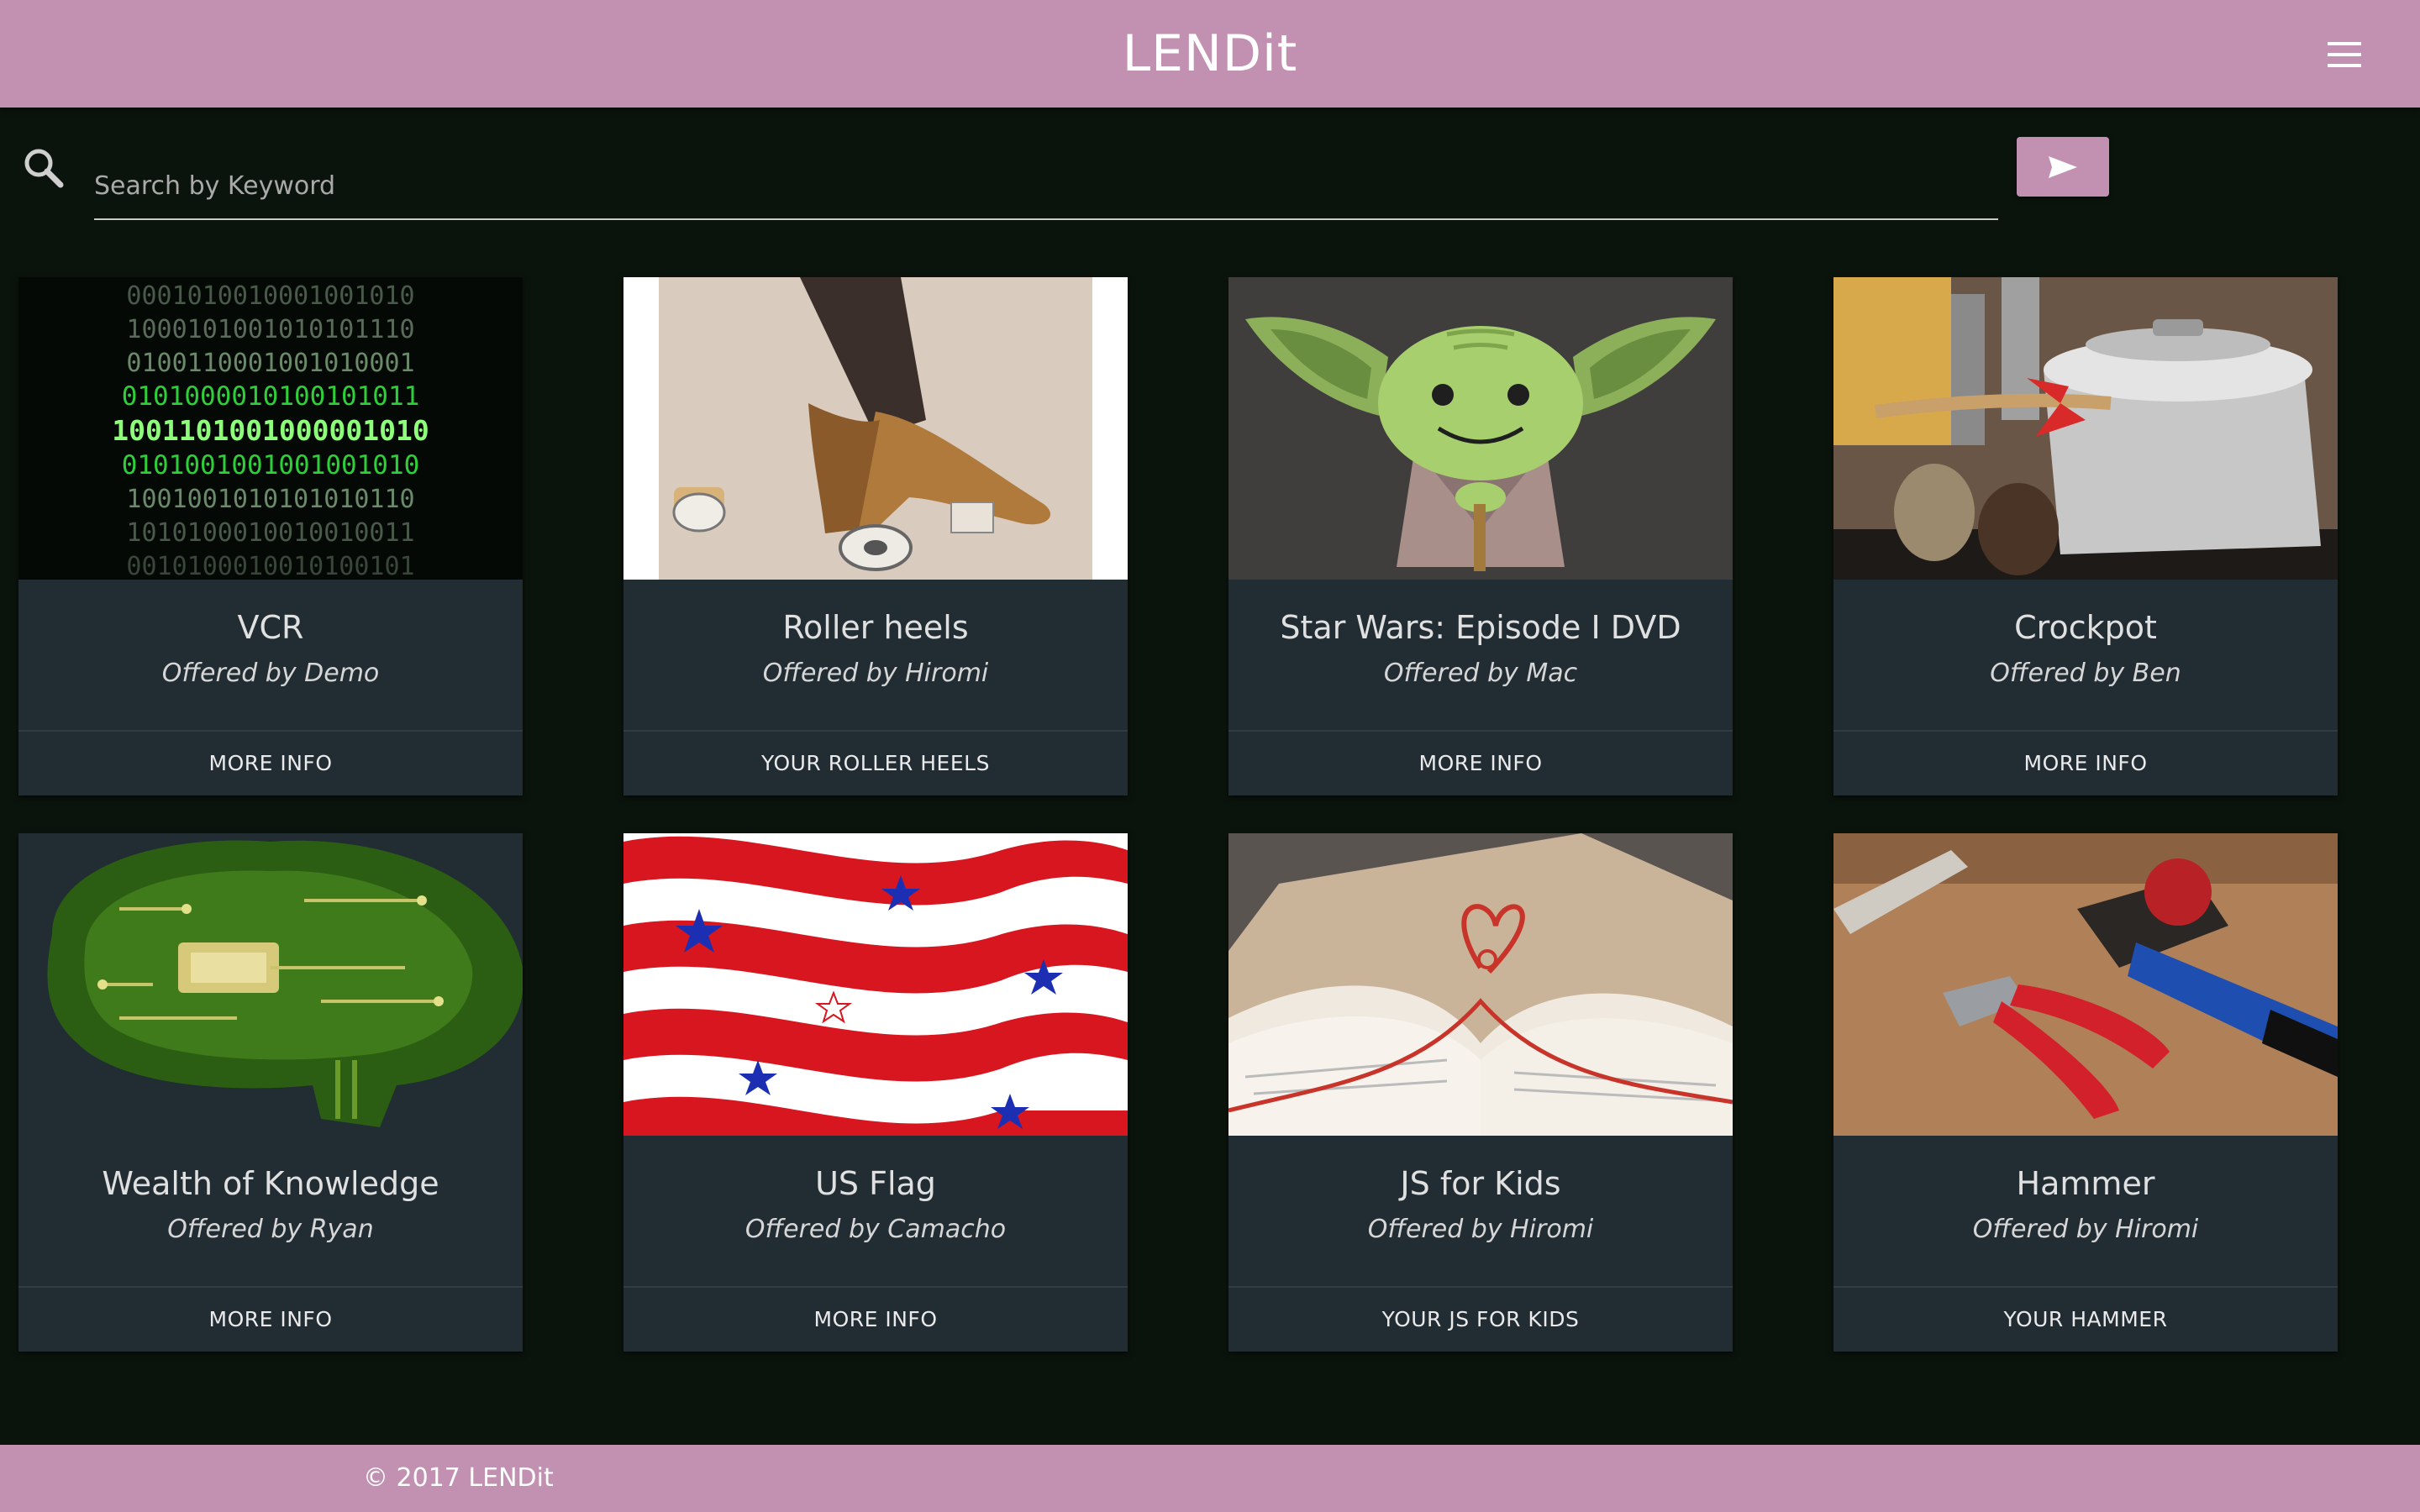  What do you see at coordinates (1480, 1183) in the screenshot?
I see `item-title: JS for Kids` at bounding box center [1480, 1183].